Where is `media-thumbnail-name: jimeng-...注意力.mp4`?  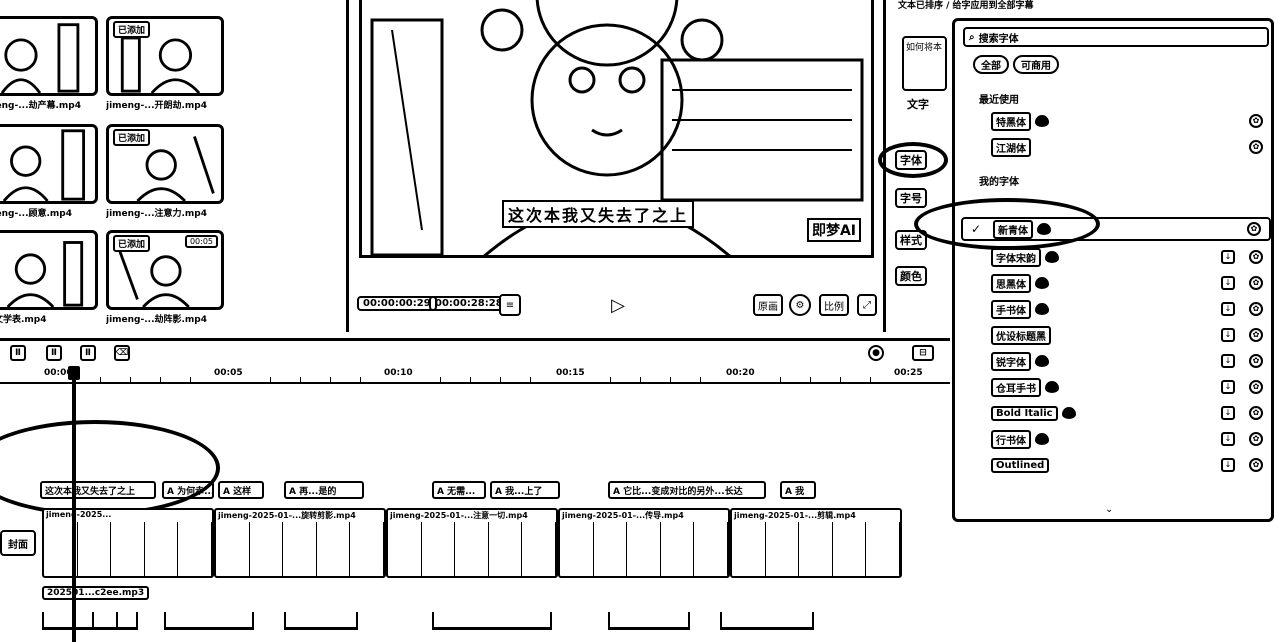 media-thumbnail-name: jimeng-...注意力.mp4 is located at coordinates (156, 214).